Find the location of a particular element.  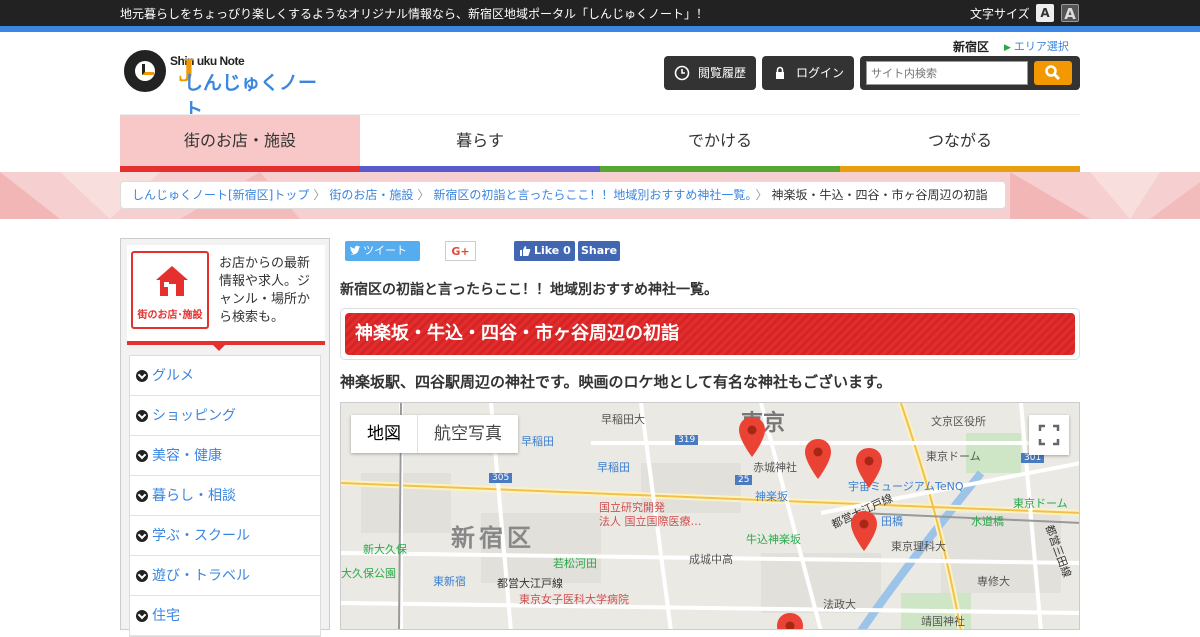

category-label: ショッピング is located at coordinates (194, 416).